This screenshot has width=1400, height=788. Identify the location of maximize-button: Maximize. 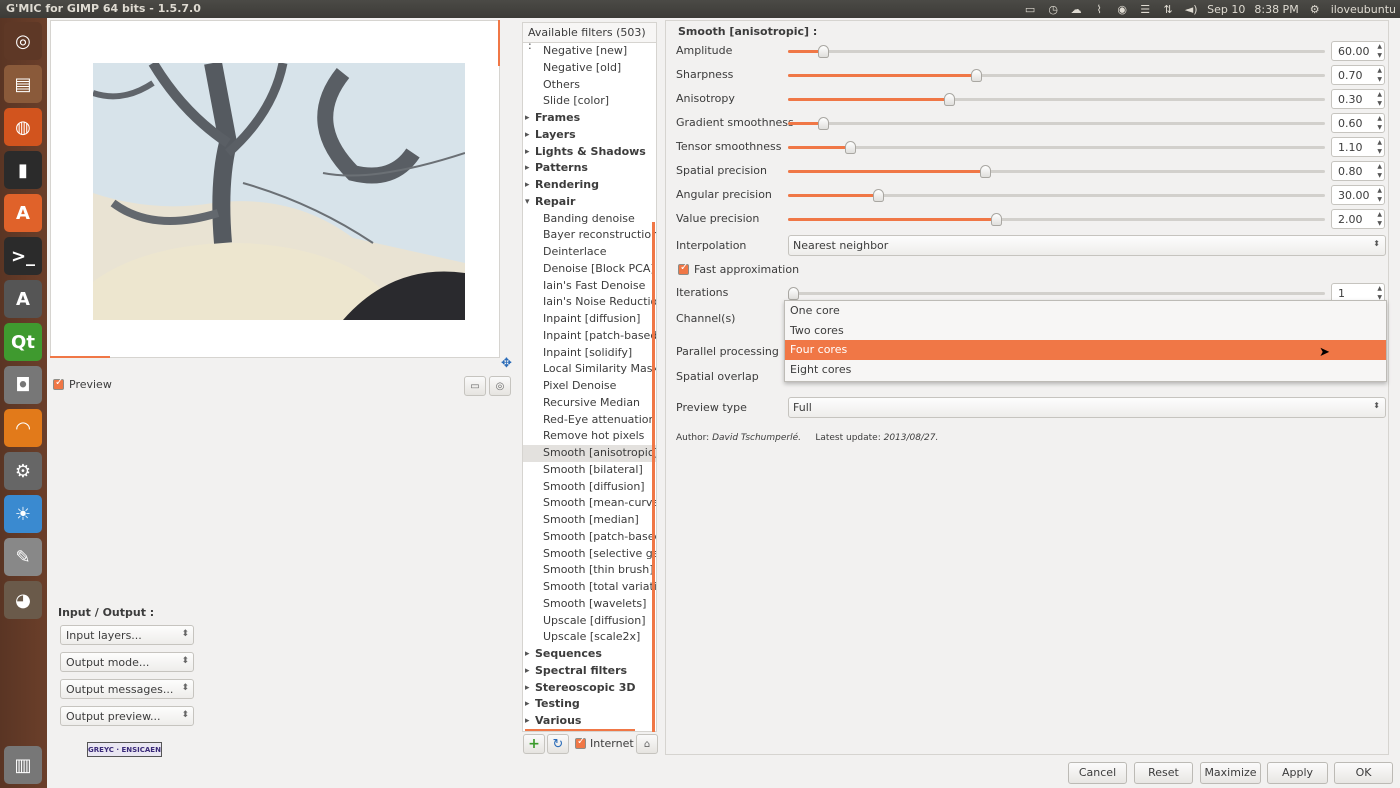
(1230, 773).